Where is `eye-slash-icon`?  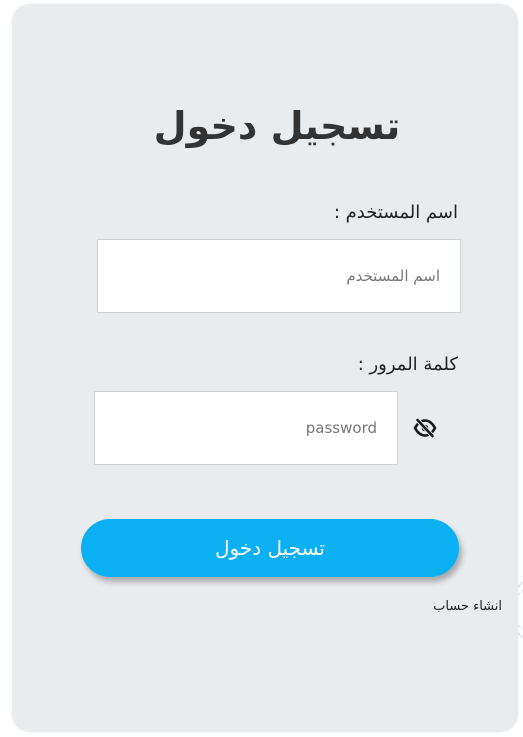
eye-slash-icon is located at coordinates (425, 428).